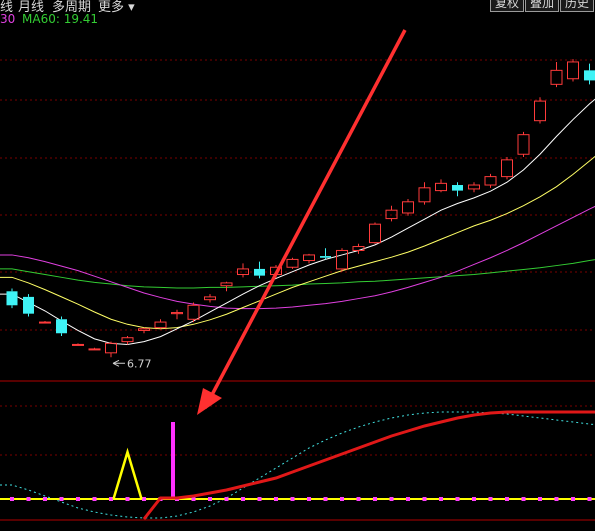 Image resolution: width=595 pixels, height=531 pixels. What do you see at coordinates (507, 6) in the screenshot?
I see `restore-rights-button: 复权` at bounding box center [507, 6].